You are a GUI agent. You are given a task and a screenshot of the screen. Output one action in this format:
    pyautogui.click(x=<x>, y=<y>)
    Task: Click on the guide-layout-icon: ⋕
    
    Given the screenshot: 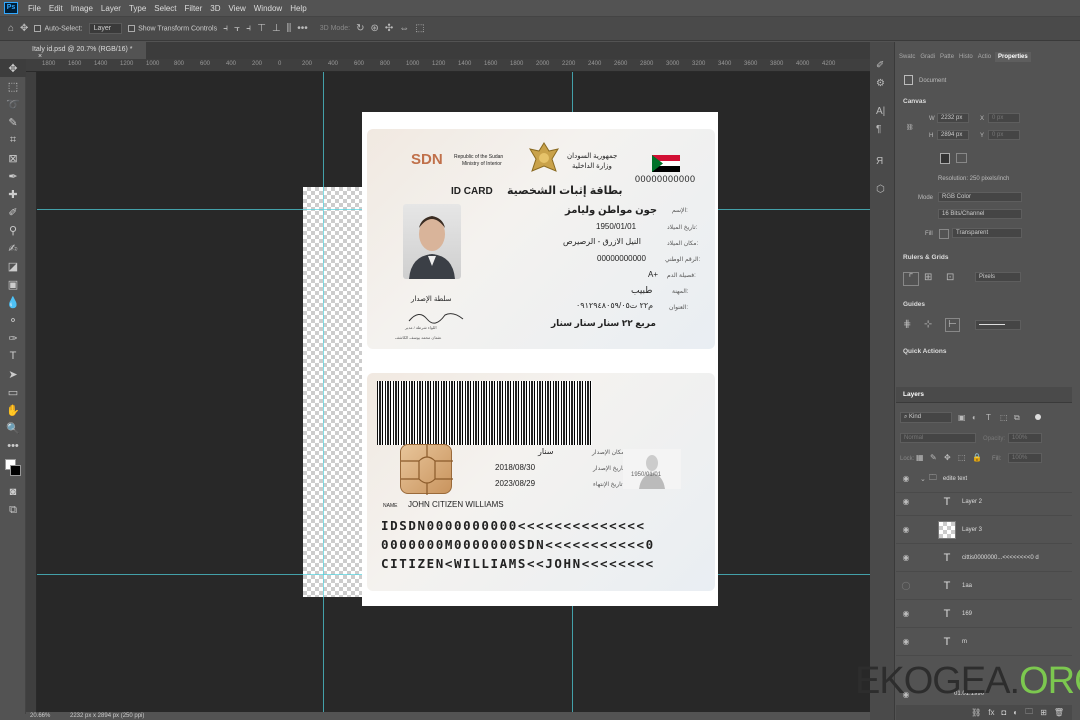 What is the action you would take?
    pyautogui.click(x=907, y=325)
    